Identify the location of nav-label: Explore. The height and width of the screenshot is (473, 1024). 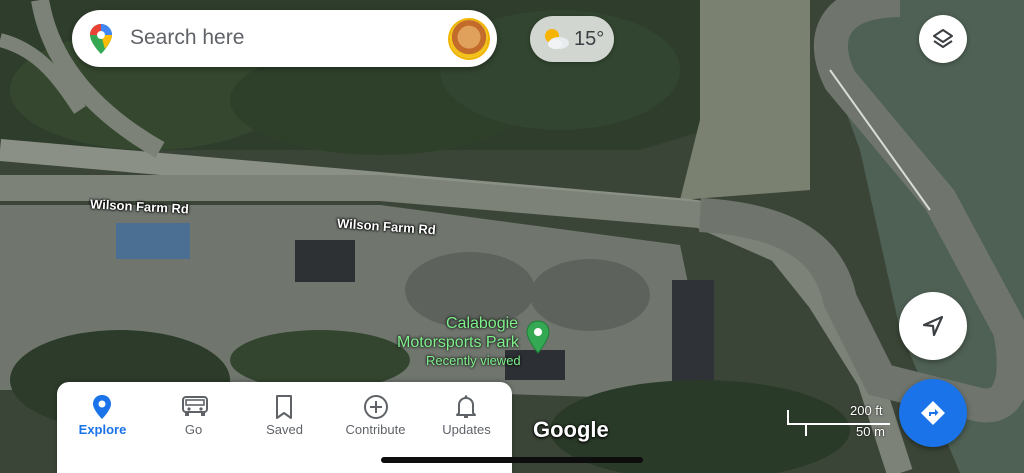
(102, 429).